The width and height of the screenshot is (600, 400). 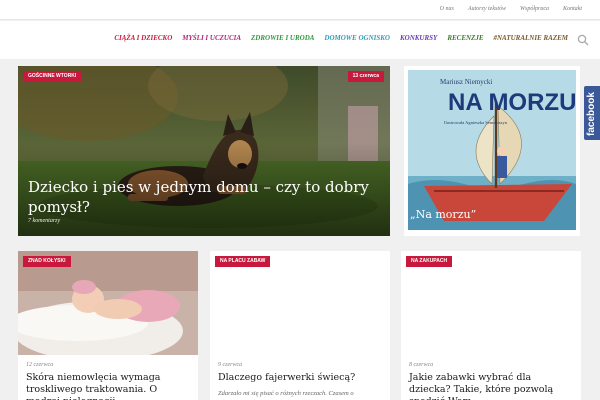 What do you see at coordinates (230, 365) in the screenshot?
I see `card-date: 9 czerwca` at bounding box center [230, 365].